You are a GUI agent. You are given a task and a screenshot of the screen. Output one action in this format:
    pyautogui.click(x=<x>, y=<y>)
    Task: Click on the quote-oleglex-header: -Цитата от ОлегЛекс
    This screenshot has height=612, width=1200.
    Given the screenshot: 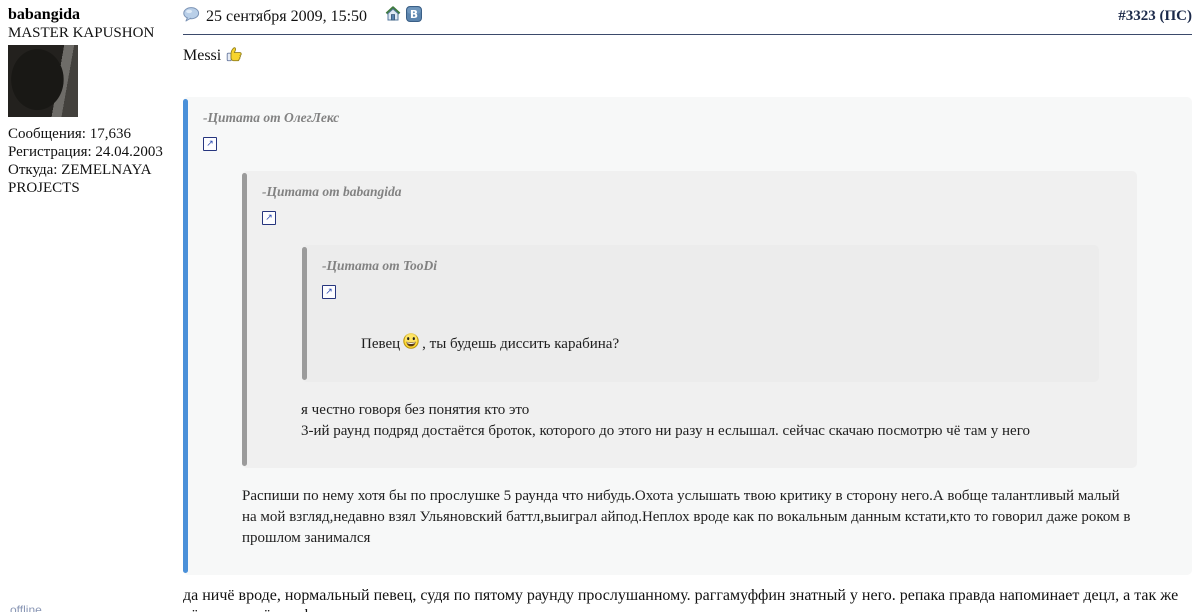 What is the action you would take?
    pyautogui.click(x=271, y=117)
    